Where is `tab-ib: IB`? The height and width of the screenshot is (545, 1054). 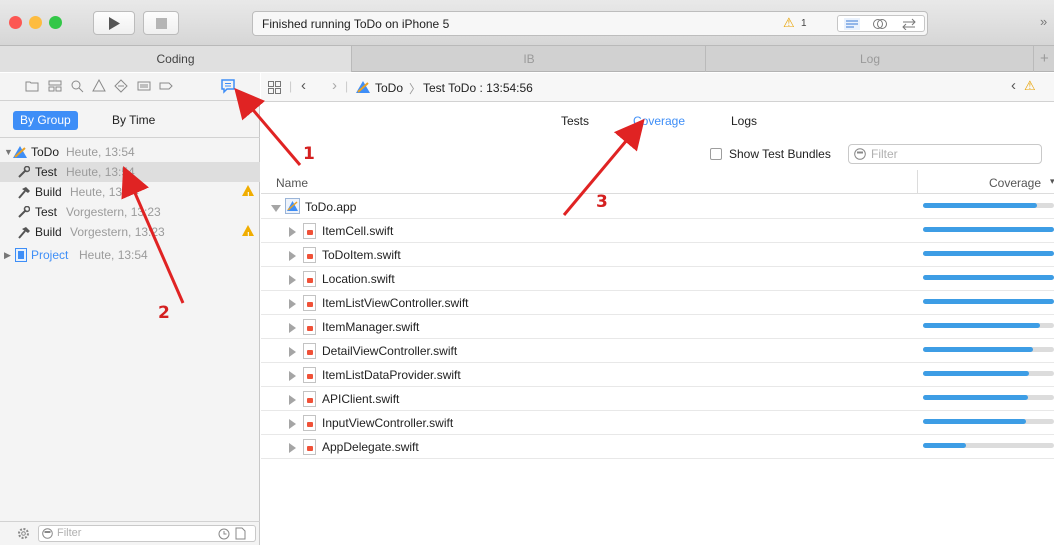
tab-ib: IB is located at coordinates (529, 59).